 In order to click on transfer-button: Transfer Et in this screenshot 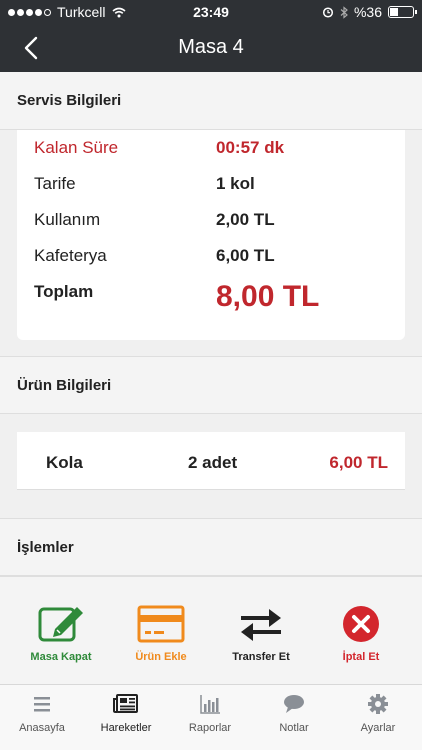, I will do `click(261, 634)`.